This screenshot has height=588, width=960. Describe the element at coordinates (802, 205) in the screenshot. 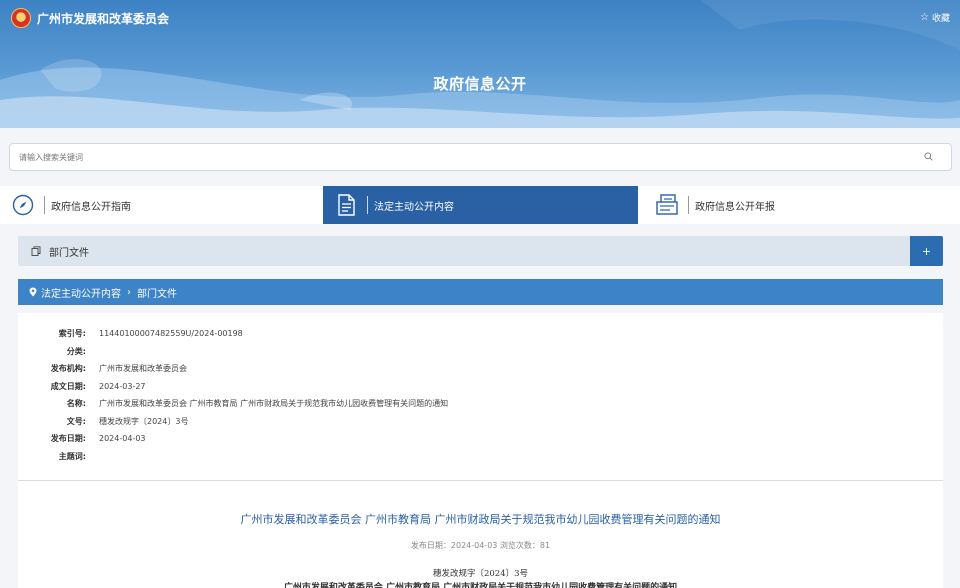

I see `tab-annual-report: 政府信息公开年报` at that location.